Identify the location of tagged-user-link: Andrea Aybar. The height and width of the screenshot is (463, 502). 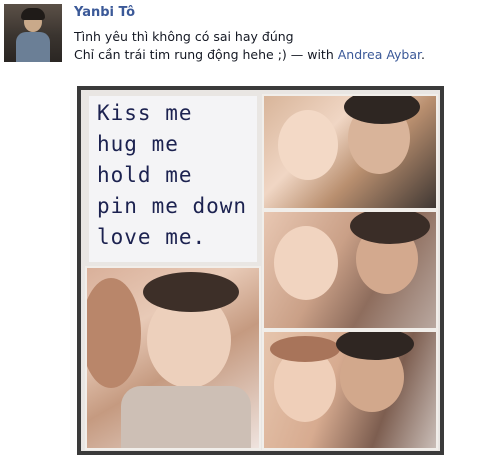
(379, 54).